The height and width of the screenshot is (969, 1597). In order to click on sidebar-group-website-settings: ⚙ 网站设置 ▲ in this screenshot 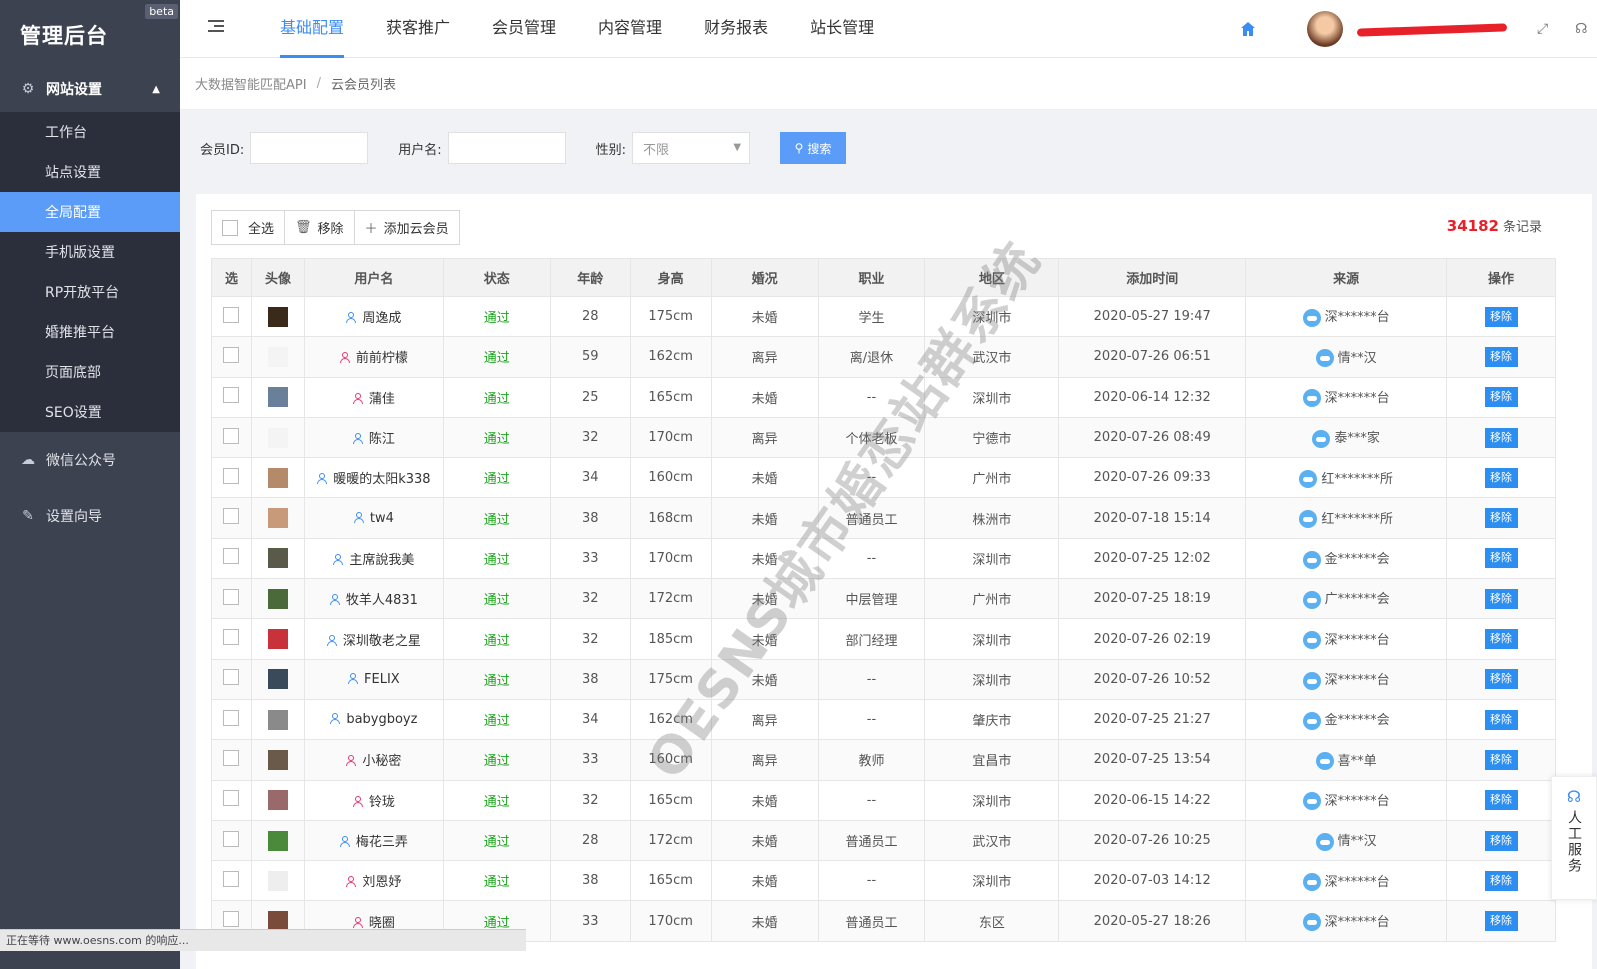, I will do `click(90, 89)`.